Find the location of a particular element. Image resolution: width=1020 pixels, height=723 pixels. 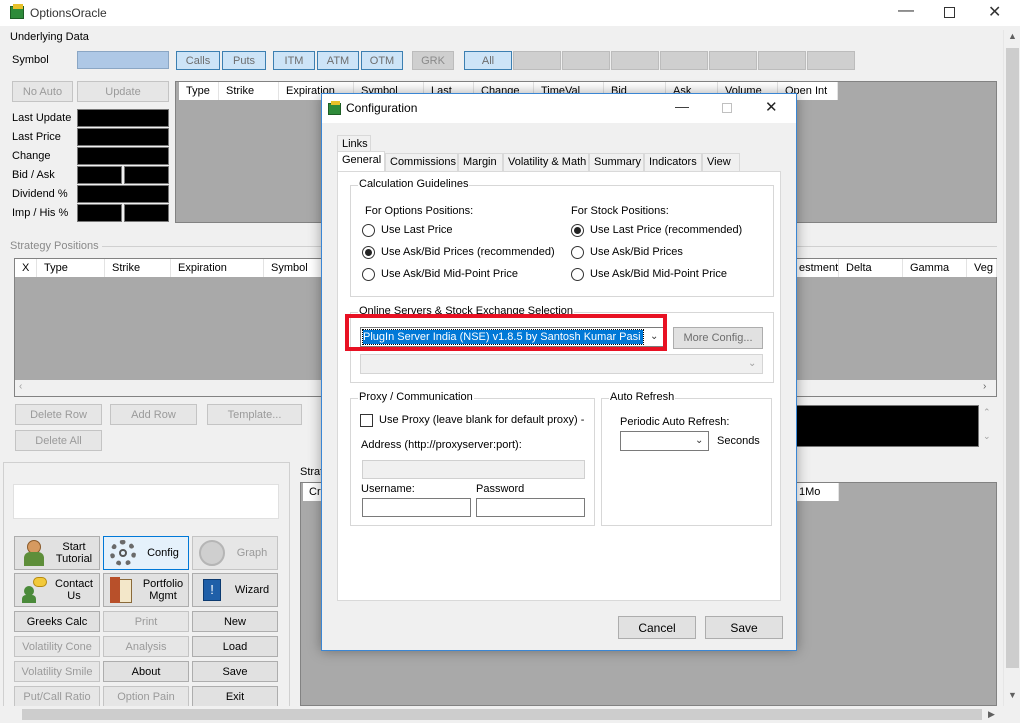

strat-col-strike: Strike is located at coordinates (138, 268).